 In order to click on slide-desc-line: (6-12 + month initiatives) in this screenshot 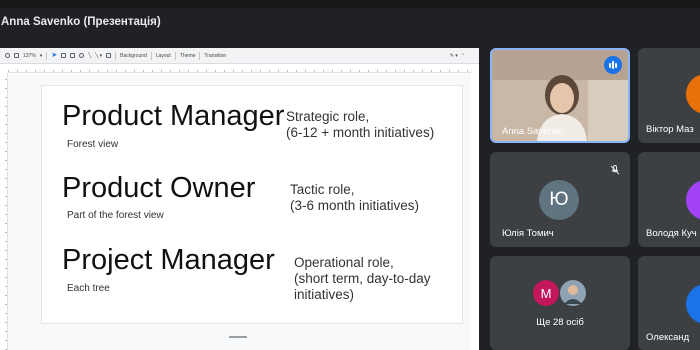, I will do `click(360, 132)`.